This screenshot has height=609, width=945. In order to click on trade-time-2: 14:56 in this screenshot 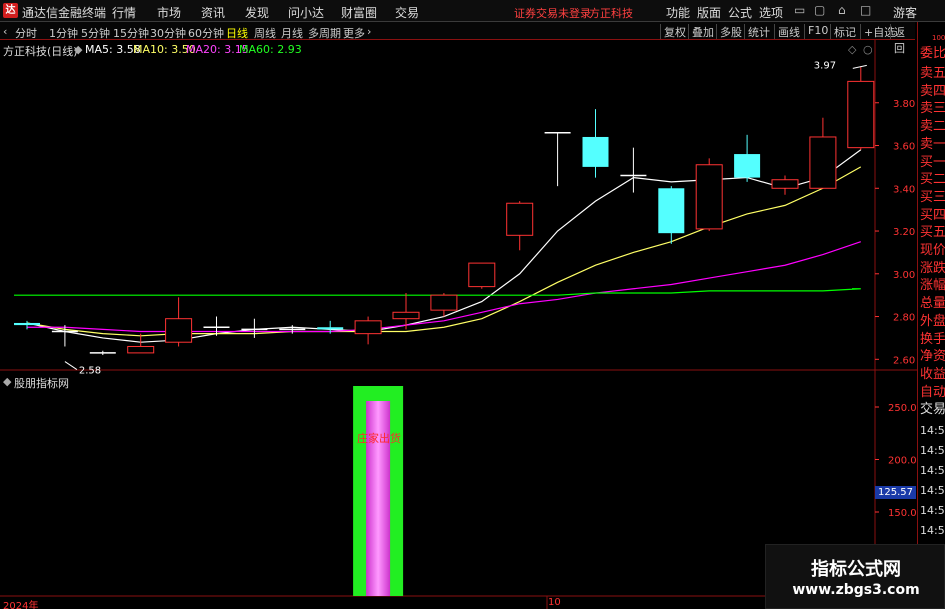, I will do `click(932, 470)`.